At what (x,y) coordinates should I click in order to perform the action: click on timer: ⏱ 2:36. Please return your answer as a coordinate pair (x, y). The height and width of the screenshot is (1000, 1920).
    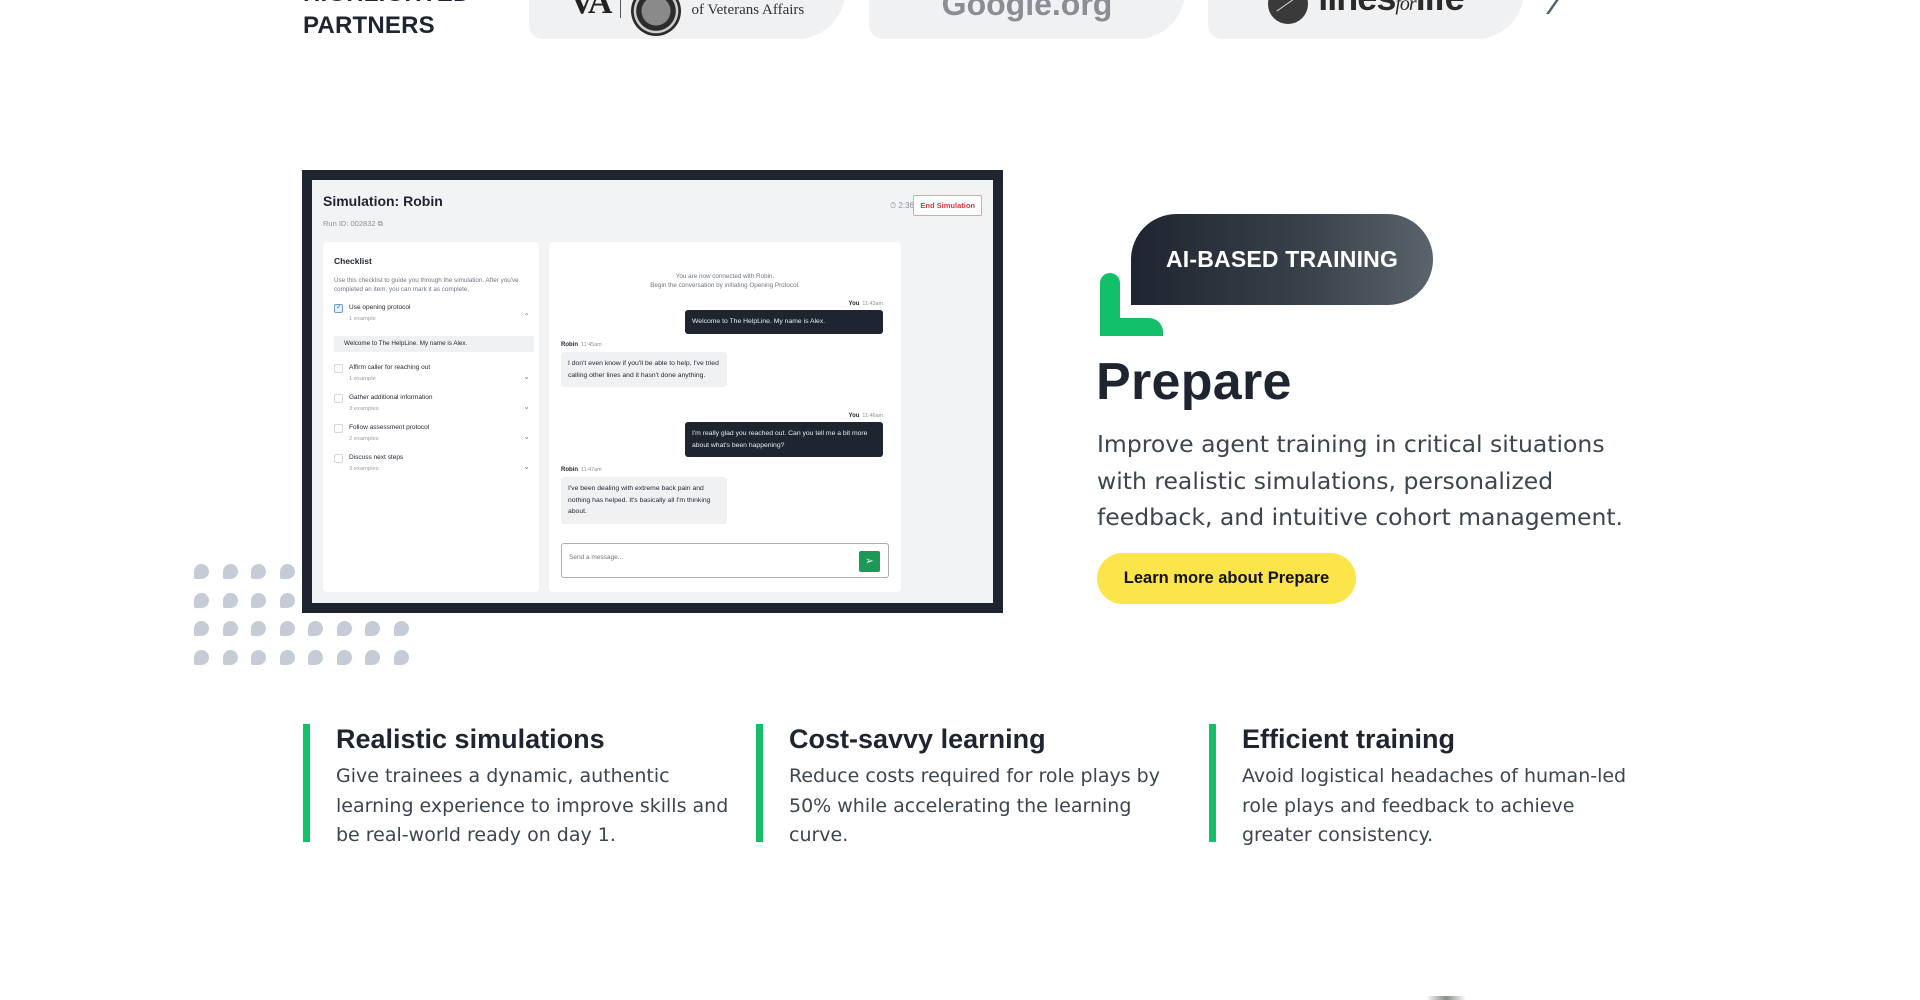
    Looking at the image, I should click on (902, 206).